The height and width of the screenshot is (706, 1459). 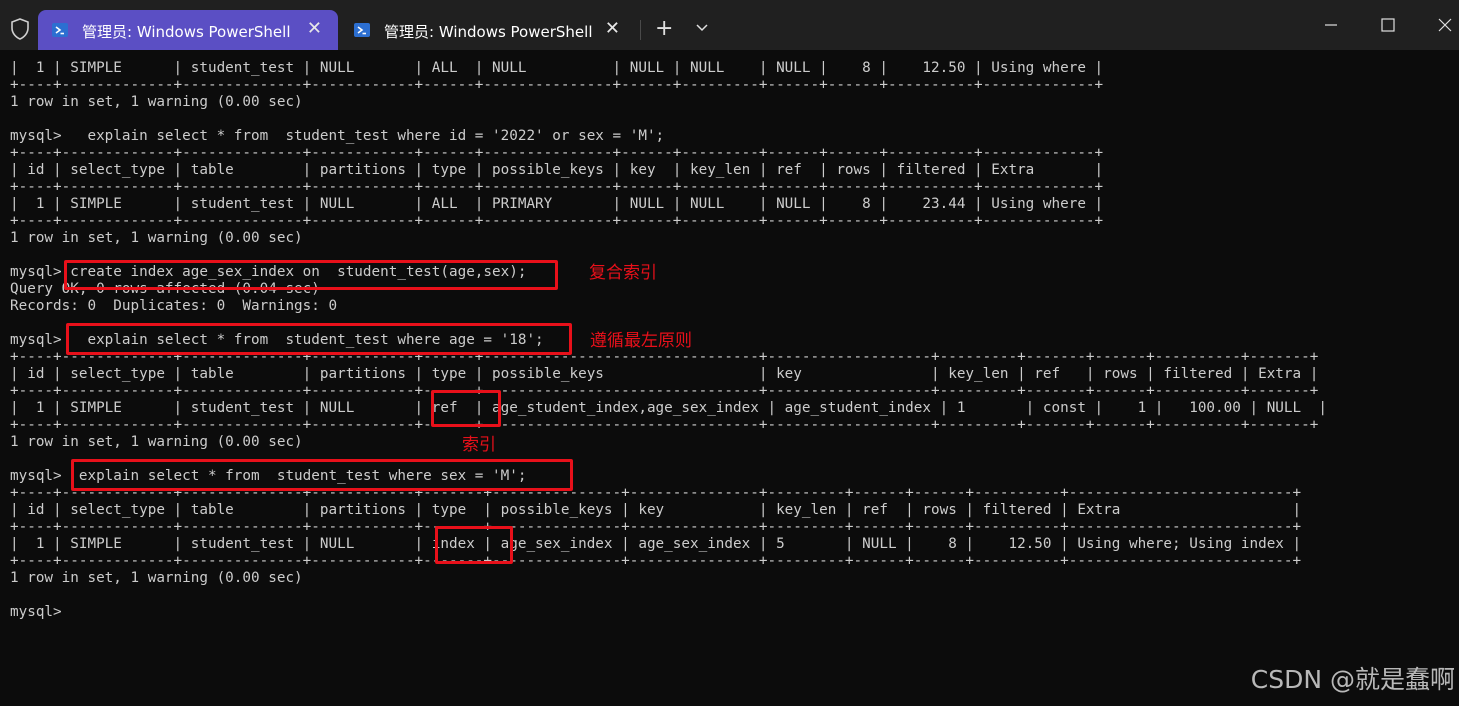 What do you see at coordinates (664, 29) in the screenshot?
I see `new-tab-button: +` at bounding box center [664, 29].